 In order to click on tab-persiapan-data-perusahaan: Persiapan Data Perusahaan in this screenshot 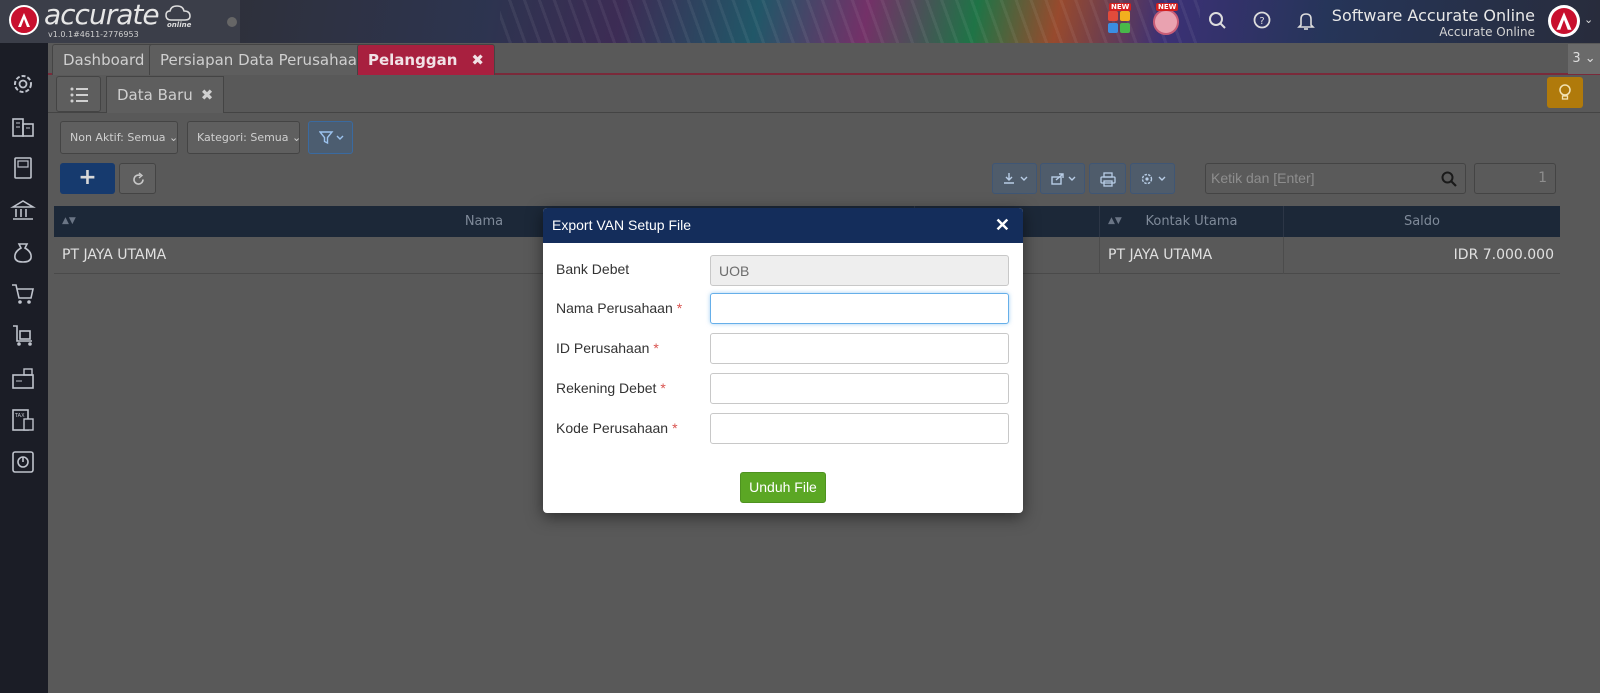, I will do `click(263, 59)`.